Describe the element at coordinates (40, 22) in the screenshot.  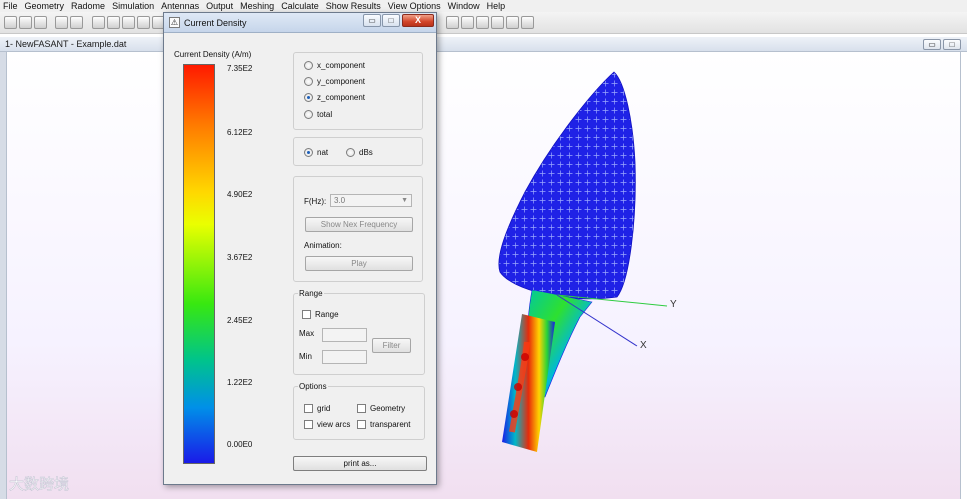
I see `save-icon` at that location.